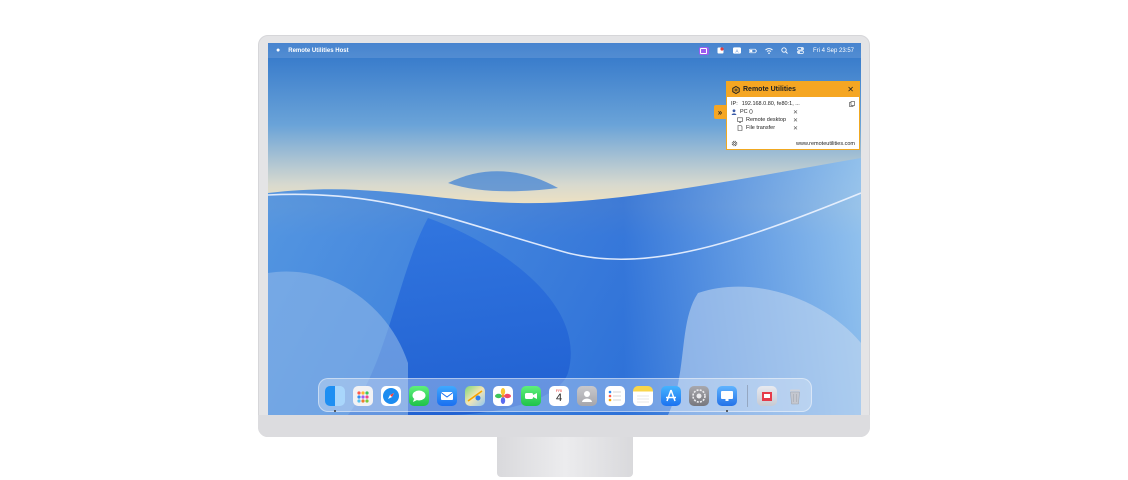 This screenshot has height=480, width=1128. Describe the element at coordinates (850, 89) in the screenshot. I see `panel-close-button: ✕` at that location.